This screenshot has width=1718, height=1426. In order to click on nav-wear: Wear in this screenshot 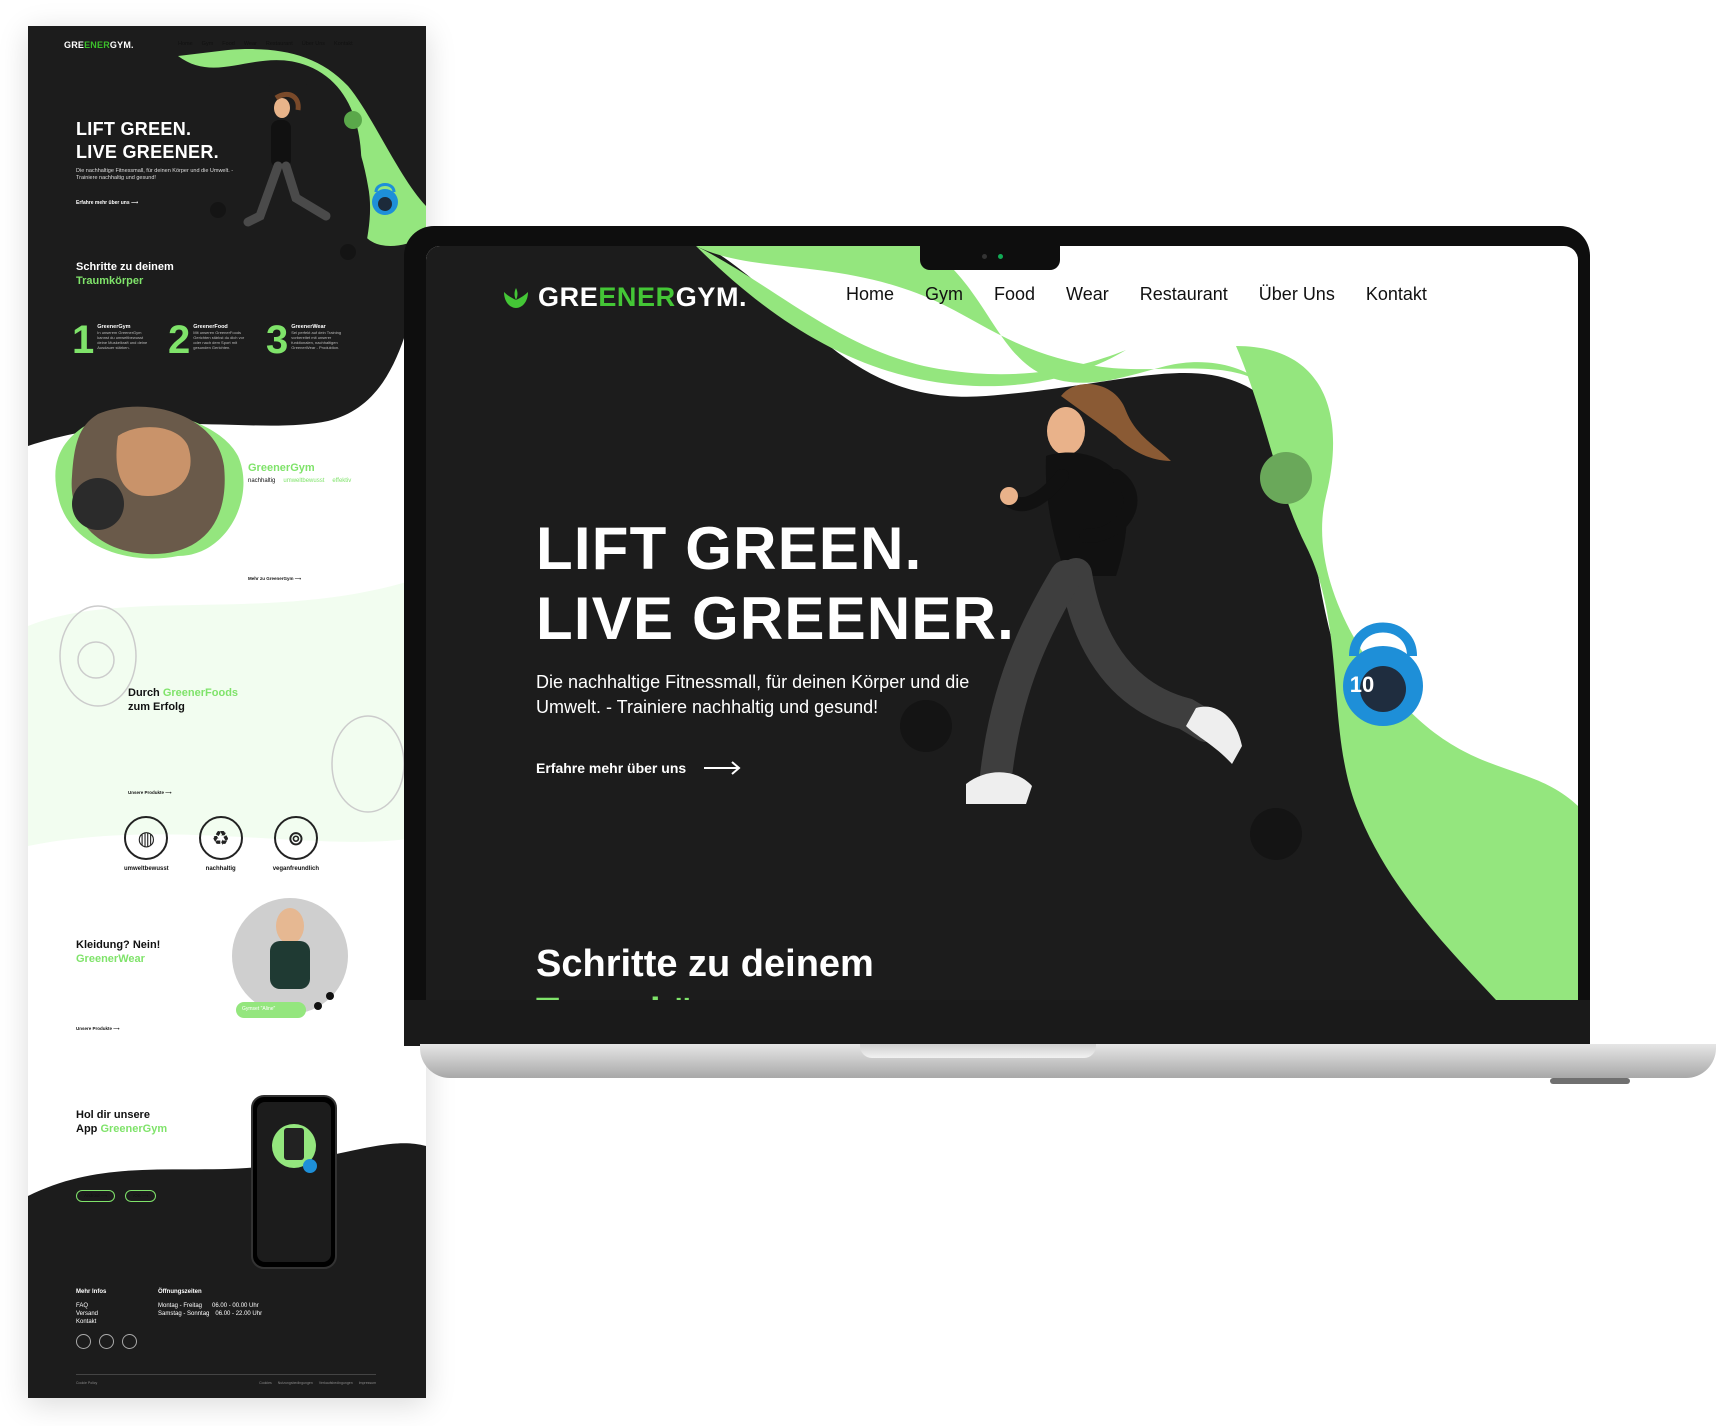, I will do `click(1087, 294)`.